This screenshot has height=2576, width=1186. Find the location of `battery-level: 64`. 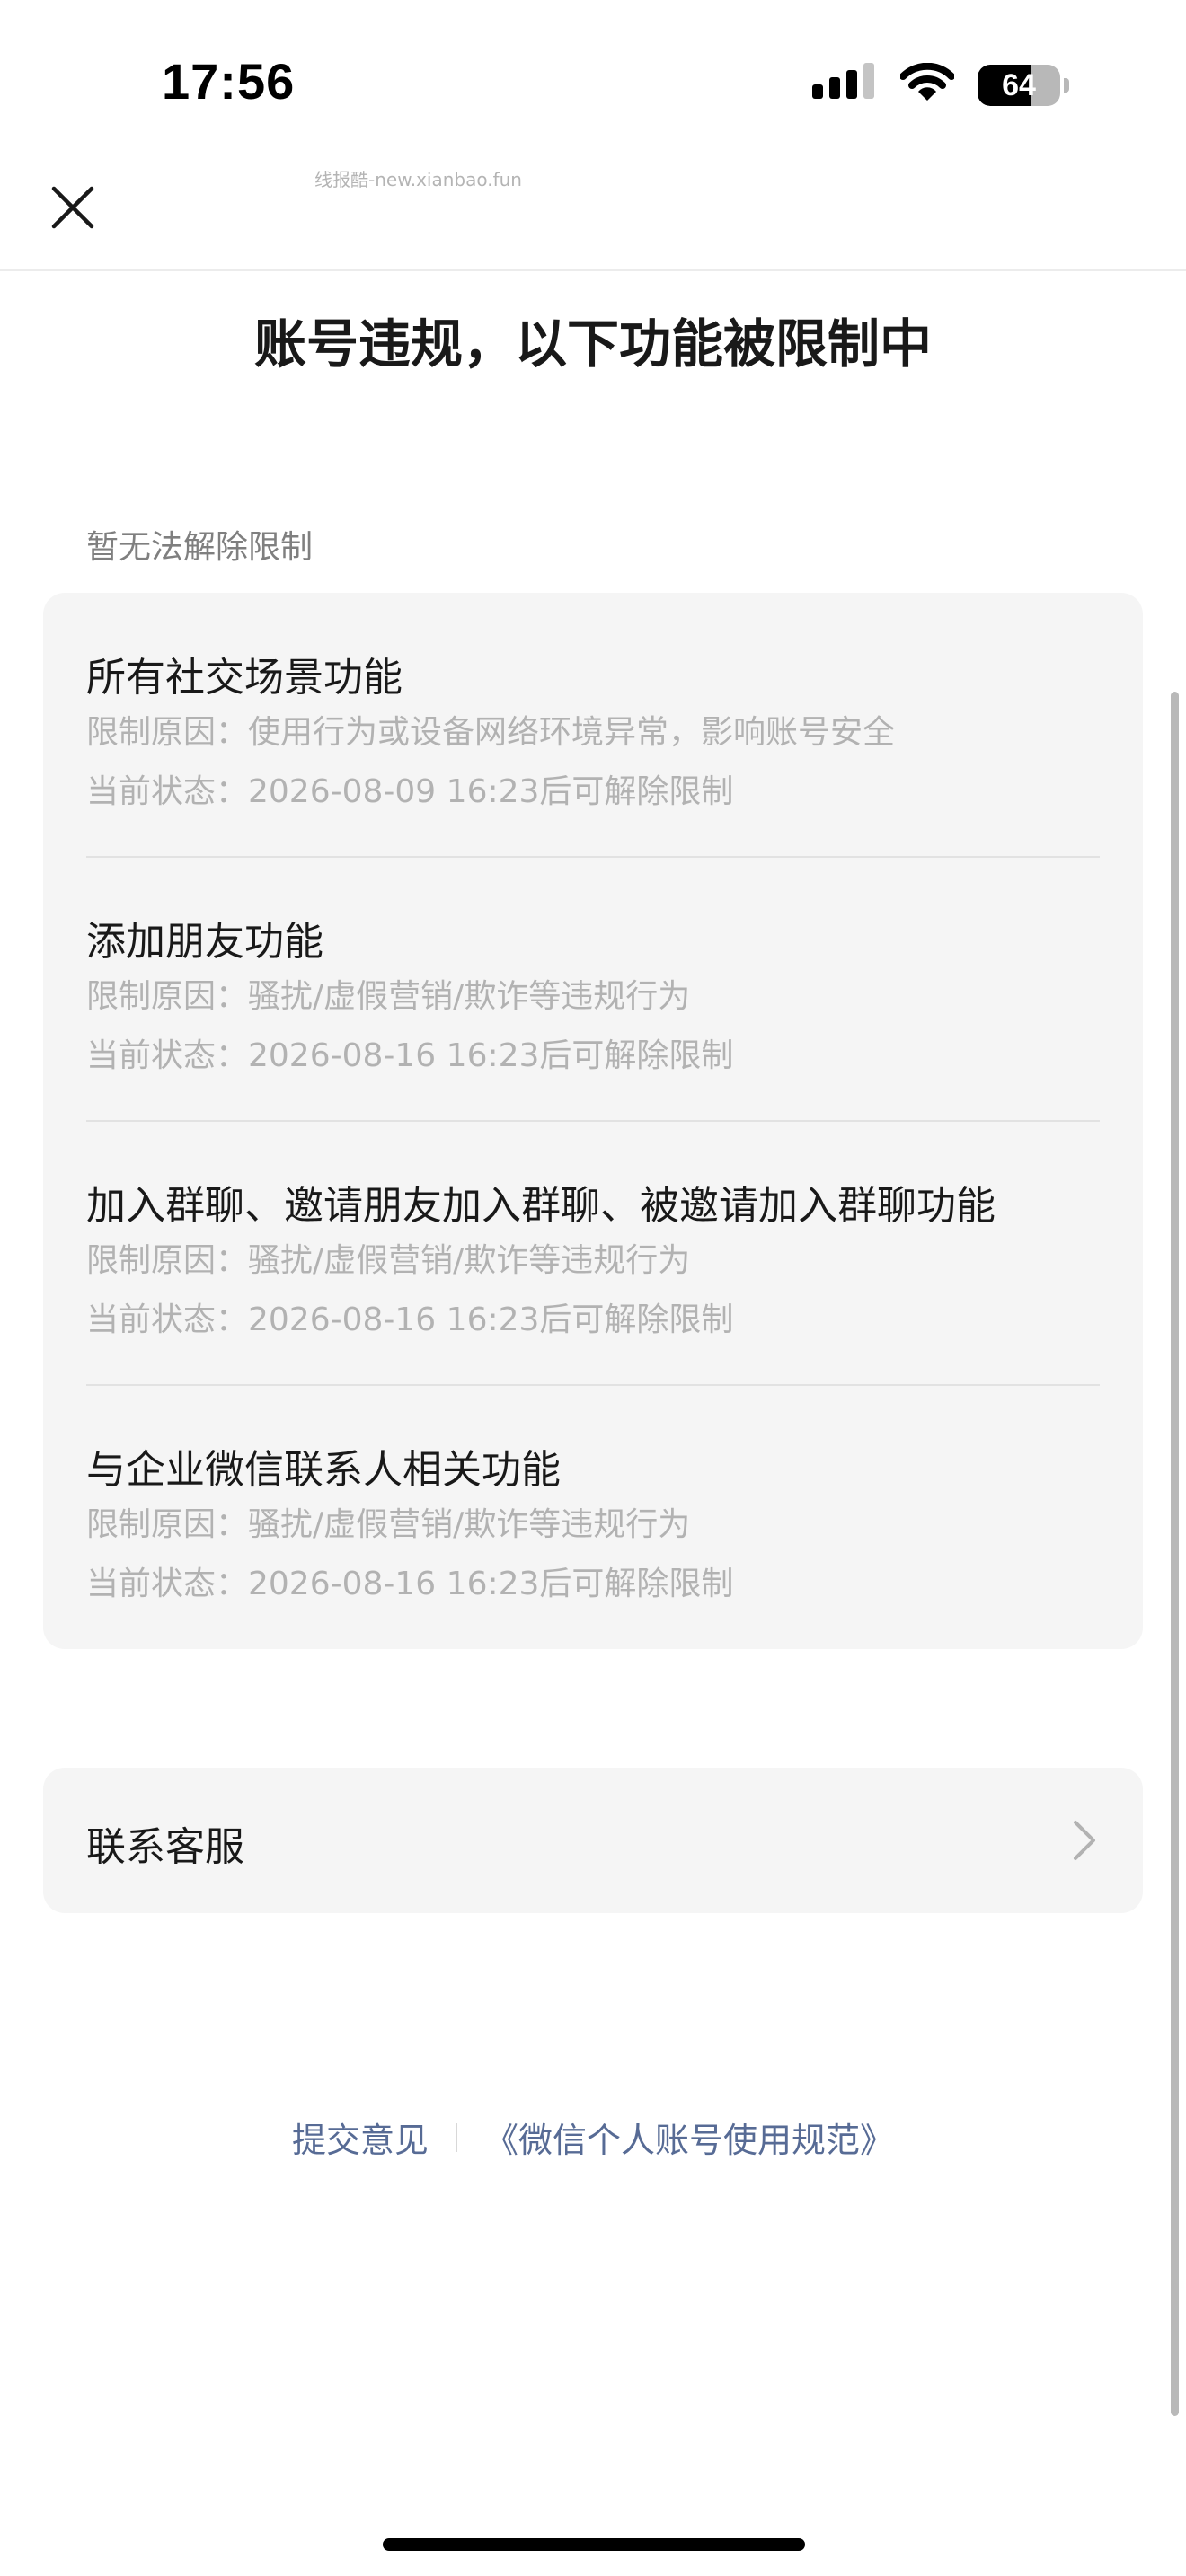

battery-level: 64 is located at coordinates (1019, 85).